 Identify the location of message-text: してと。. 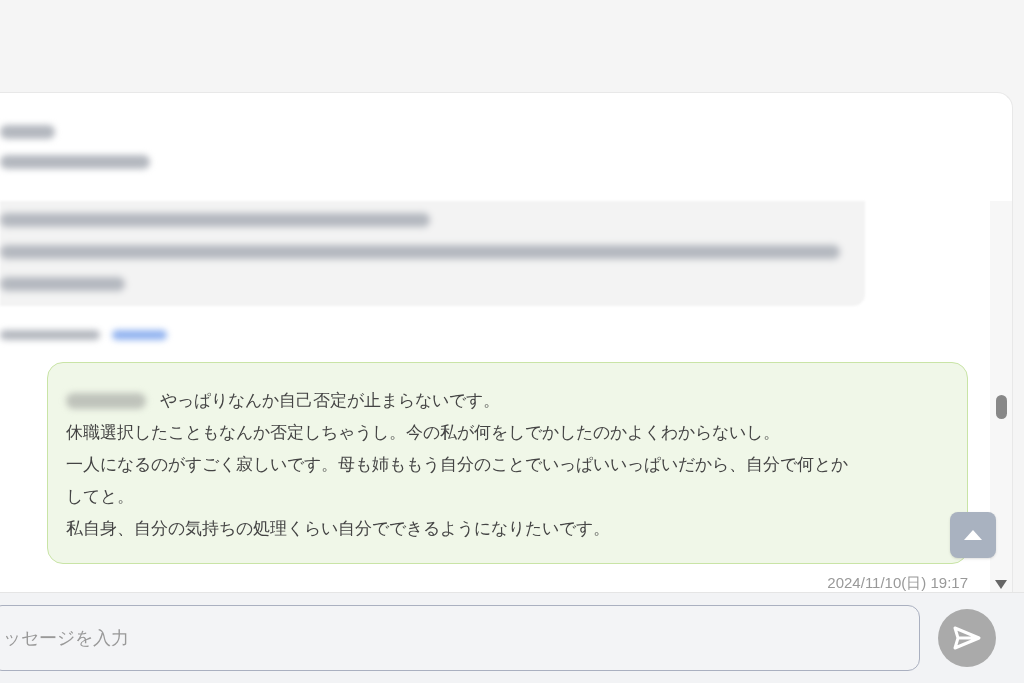
(100, 497).